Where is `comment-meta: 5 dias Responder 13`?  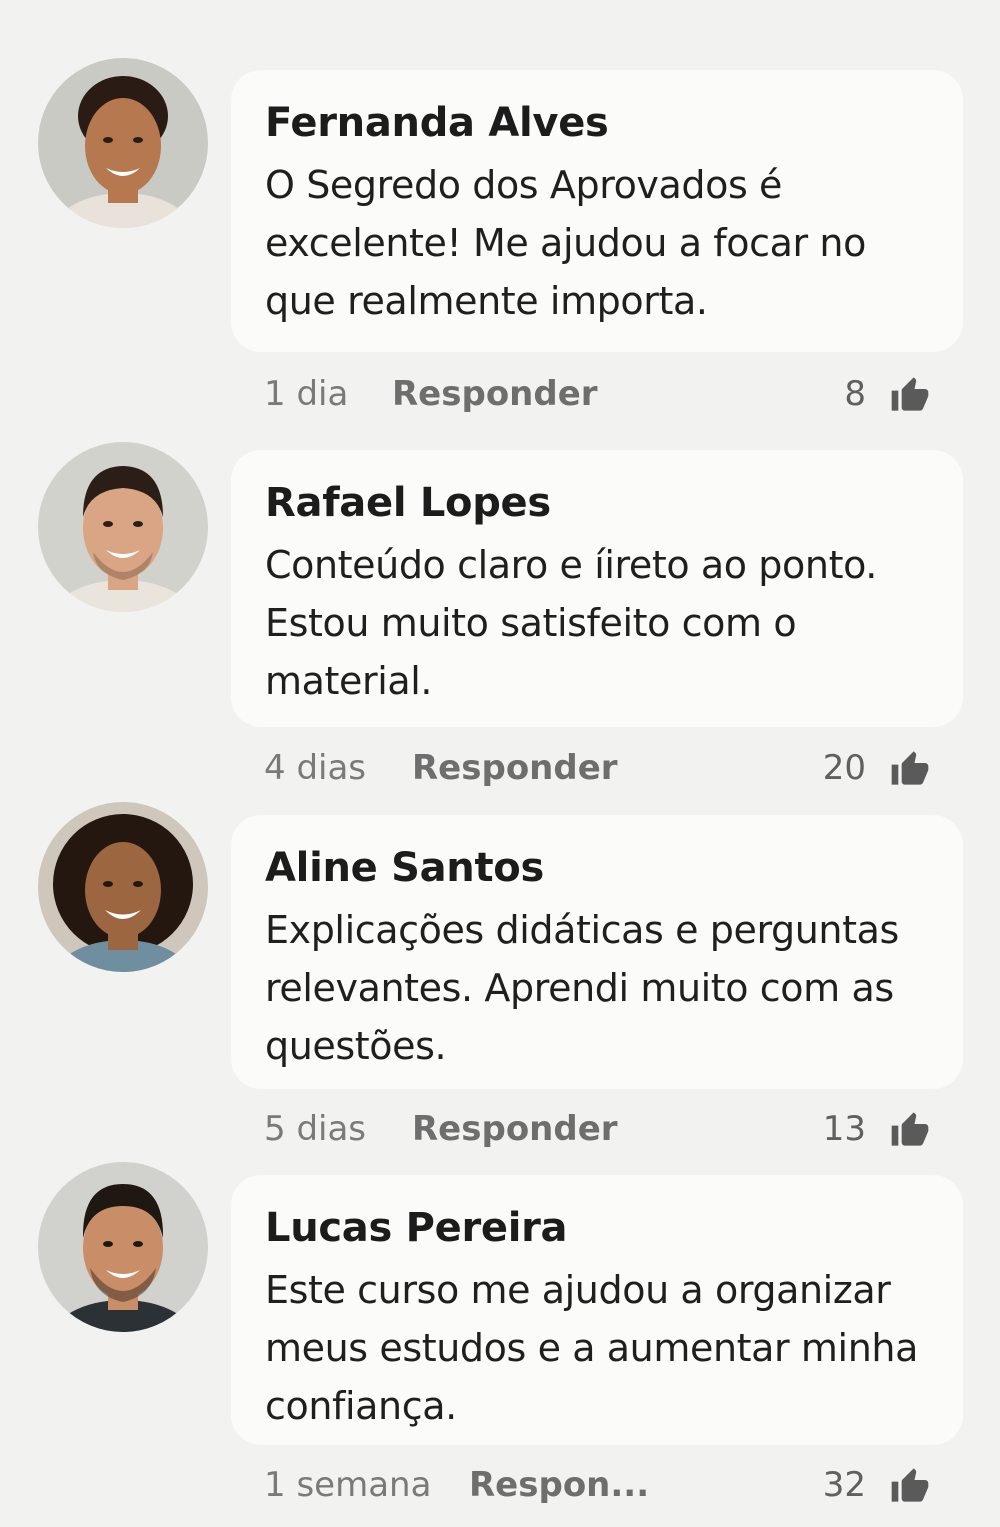 comment-meta: 5 dias Responder 13 is located at coordinates (599, 1129).